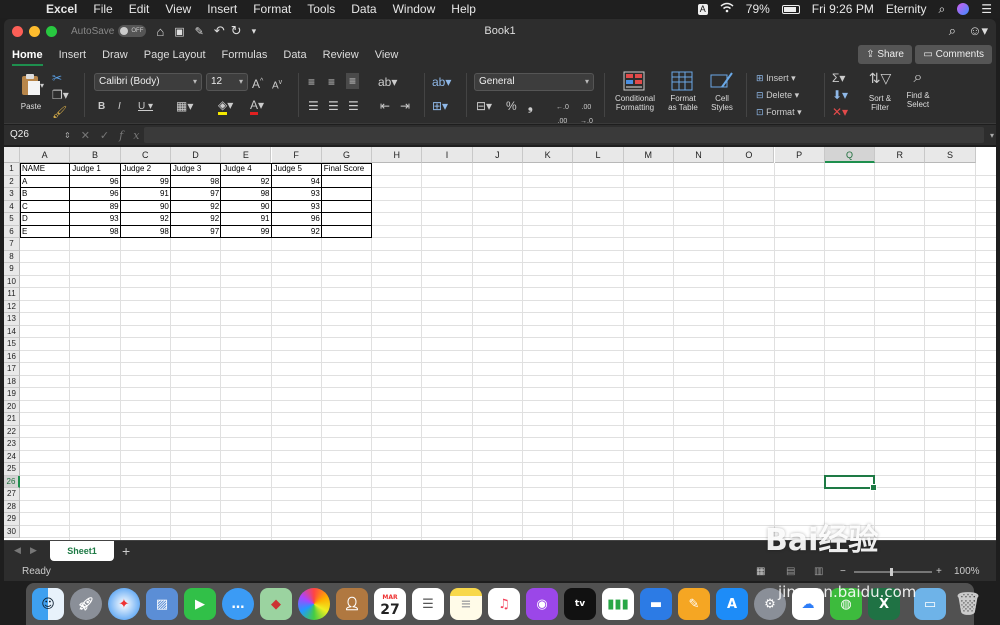 The height and width of the screenshot is (625, 1000). What do you see at coordinates (132, 31) in the screenshot?
I see `autosave-toggle: OFF` at bounding box center [132, 31].